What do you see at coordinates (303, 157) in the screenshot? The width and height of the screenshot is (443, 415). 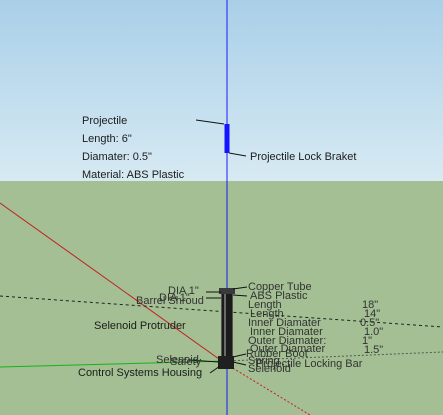 I see `projectile-lock-bracket-label: Projectile Lock Braket` at bounding box center [303, 157].